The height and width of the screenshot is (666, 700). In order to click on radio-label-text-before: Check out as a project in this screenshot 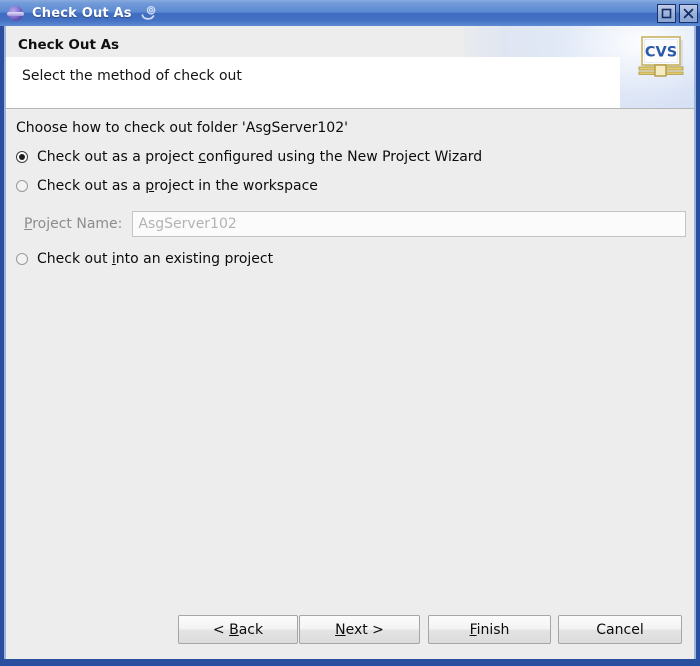, I will do `click(118, 157)`.